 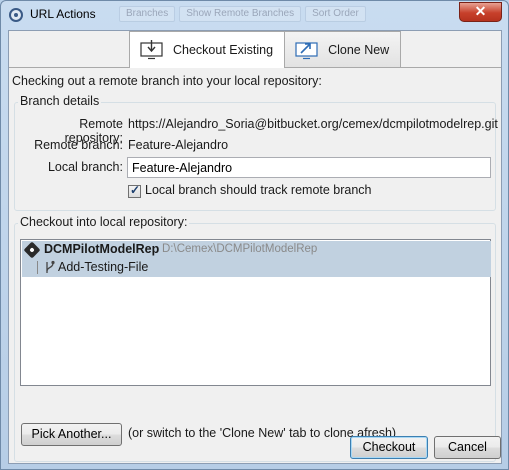 I want to click on repo-name: DCMPilotModelRep, so click(x=102, y=249).